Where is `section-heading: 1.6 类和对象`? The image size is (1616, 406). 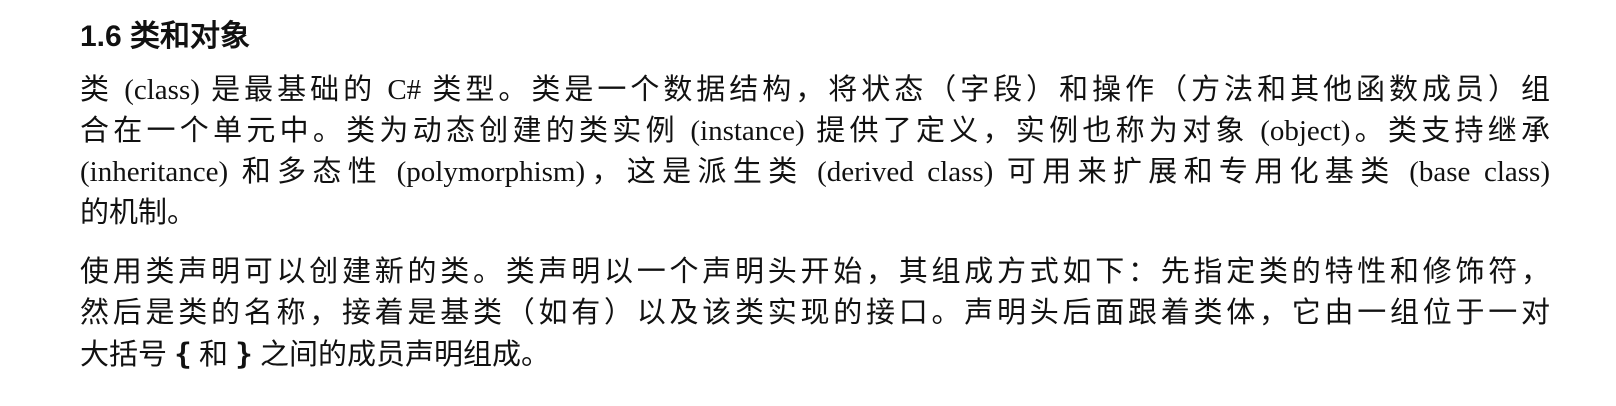
section-heading: 1.6 类和对象 is located at coordinates (165, 36).